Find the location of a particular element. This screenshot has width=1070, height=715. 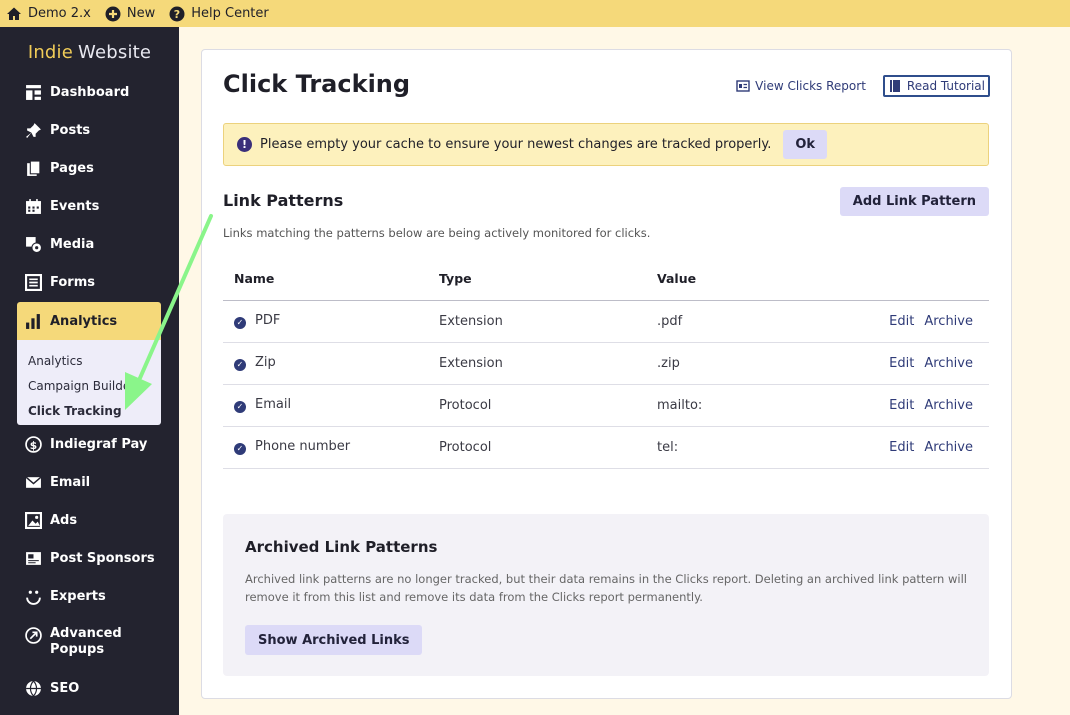

exclamation-icon: ! is located at coordinates (244, 144).